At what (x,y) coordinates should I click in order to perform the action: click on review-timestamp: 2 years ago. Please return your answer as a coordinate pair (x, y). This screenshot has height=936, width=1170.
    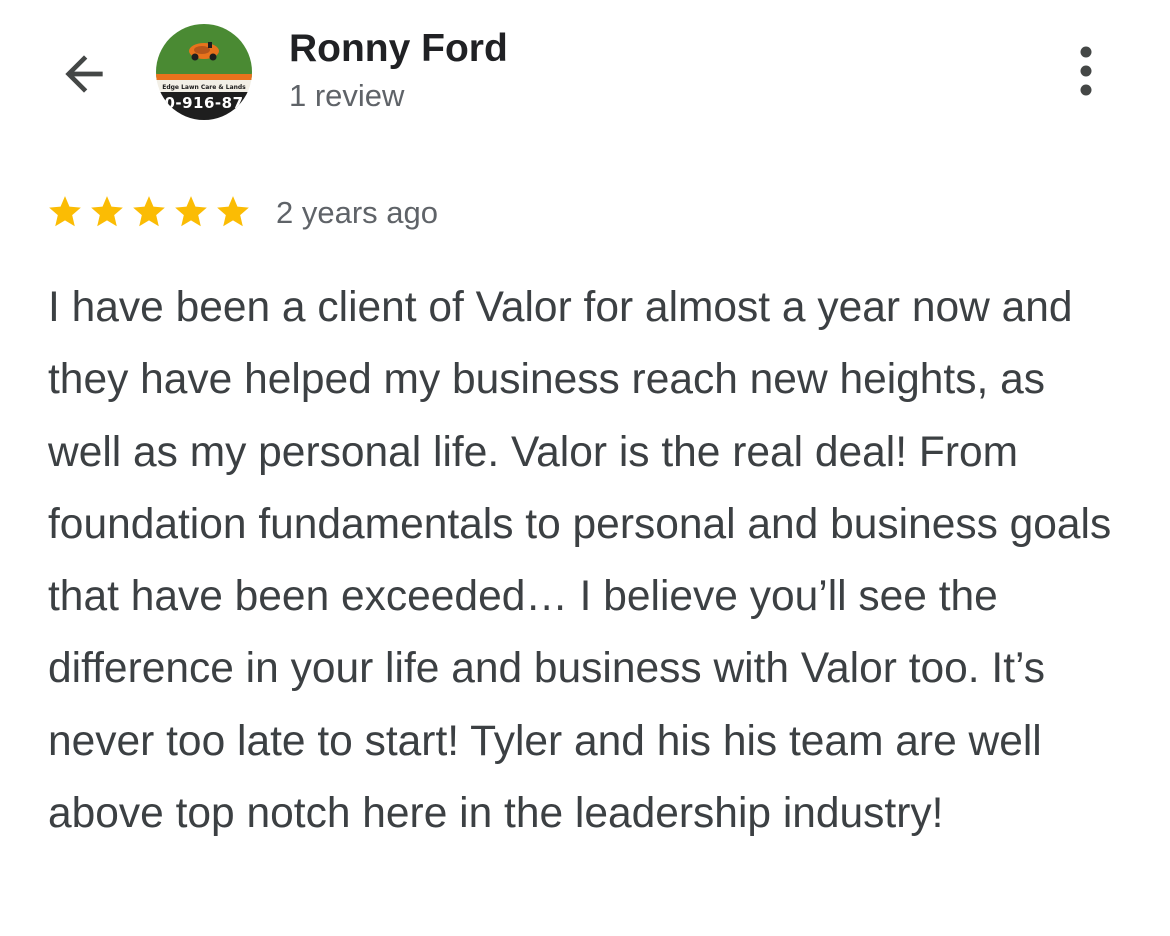
    Looking at the image, I should click on (357, 212).